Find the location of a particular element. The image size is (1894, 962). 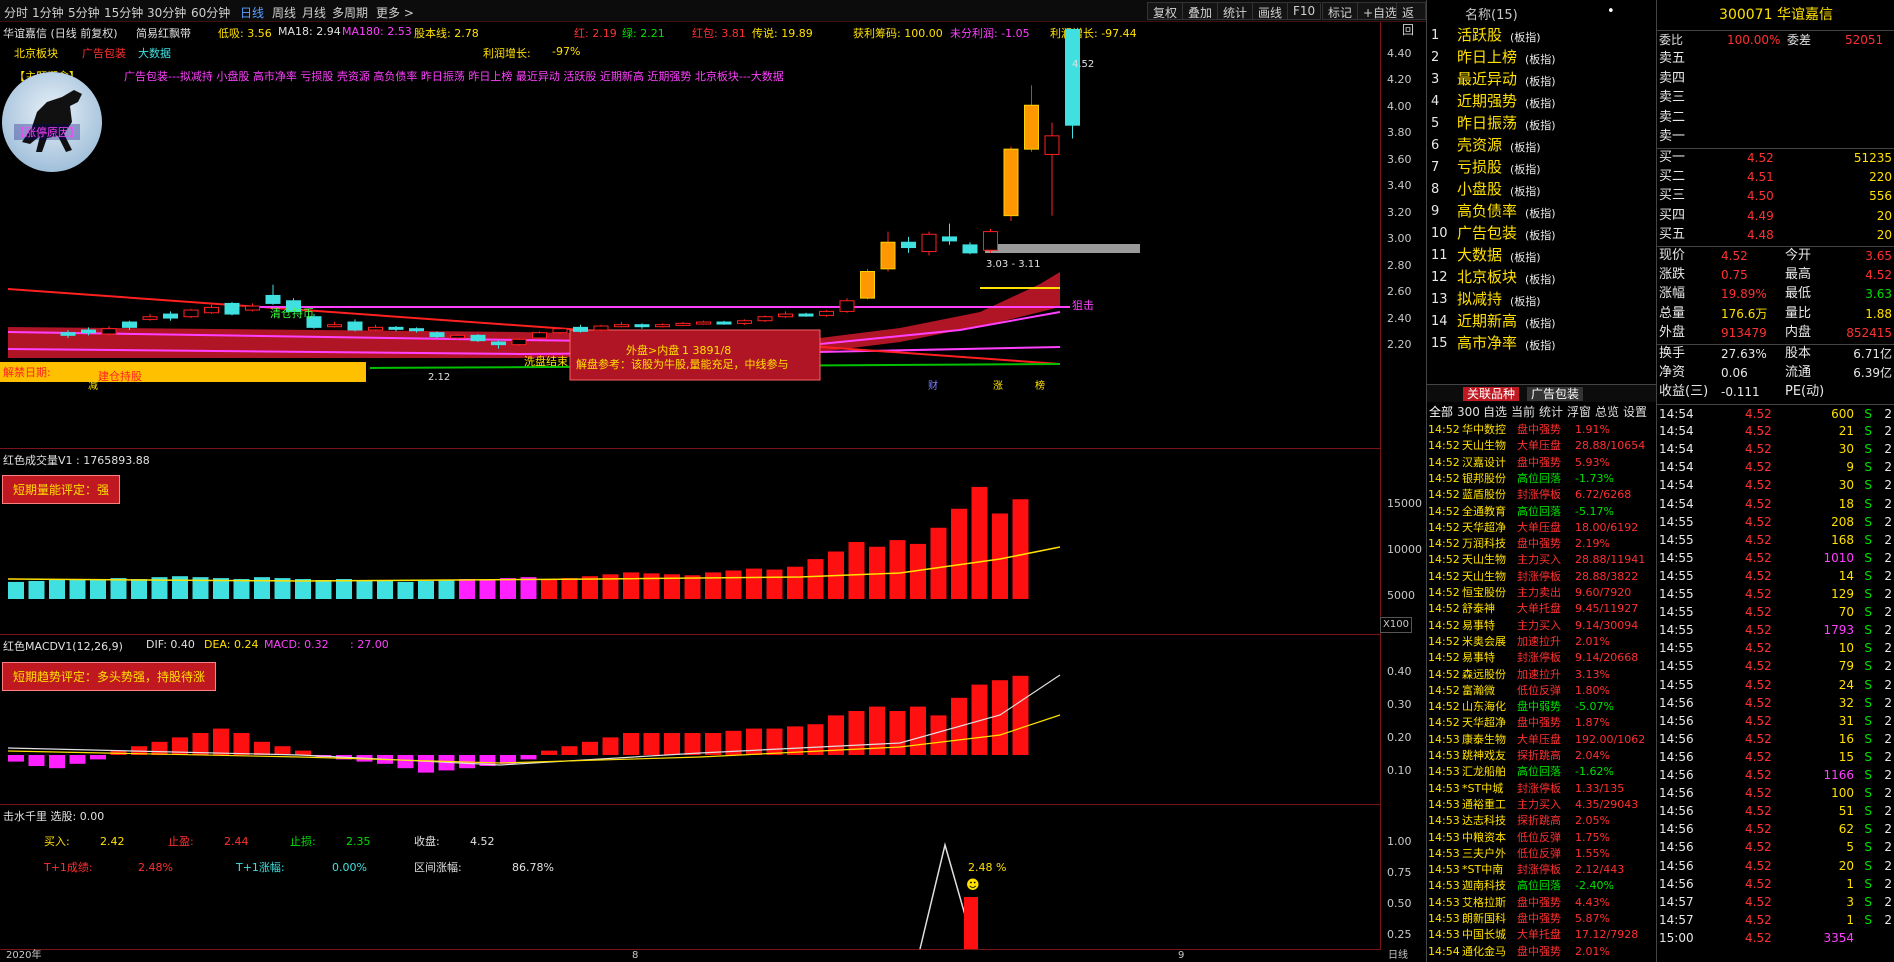

tick-count: 2 is located at coordinates (1888, 431).